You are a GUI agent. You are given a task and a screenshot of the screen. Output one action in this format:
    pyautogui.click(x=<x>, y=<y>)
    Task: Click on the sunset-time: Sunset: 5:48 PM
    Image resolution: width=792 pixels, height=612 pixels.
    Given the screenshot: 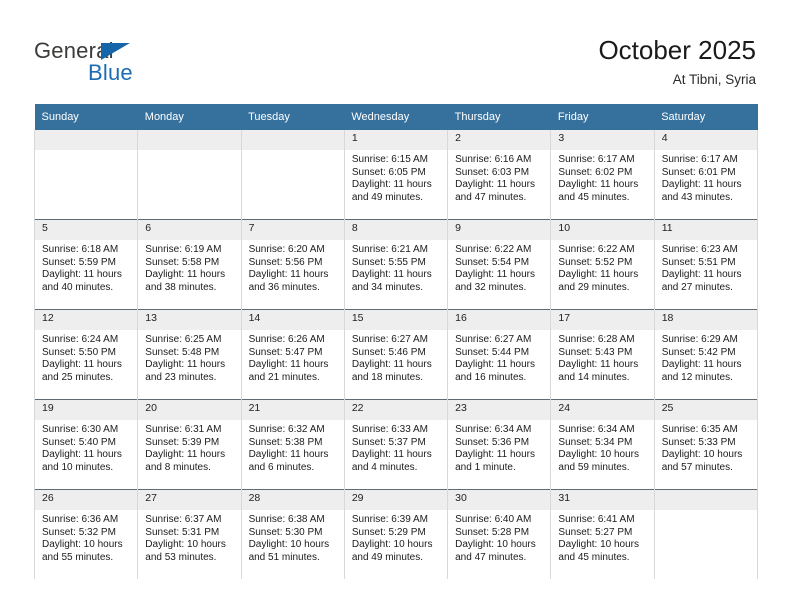 What is the action you would take?
    pyautogui.click(x=182, y=352)
    